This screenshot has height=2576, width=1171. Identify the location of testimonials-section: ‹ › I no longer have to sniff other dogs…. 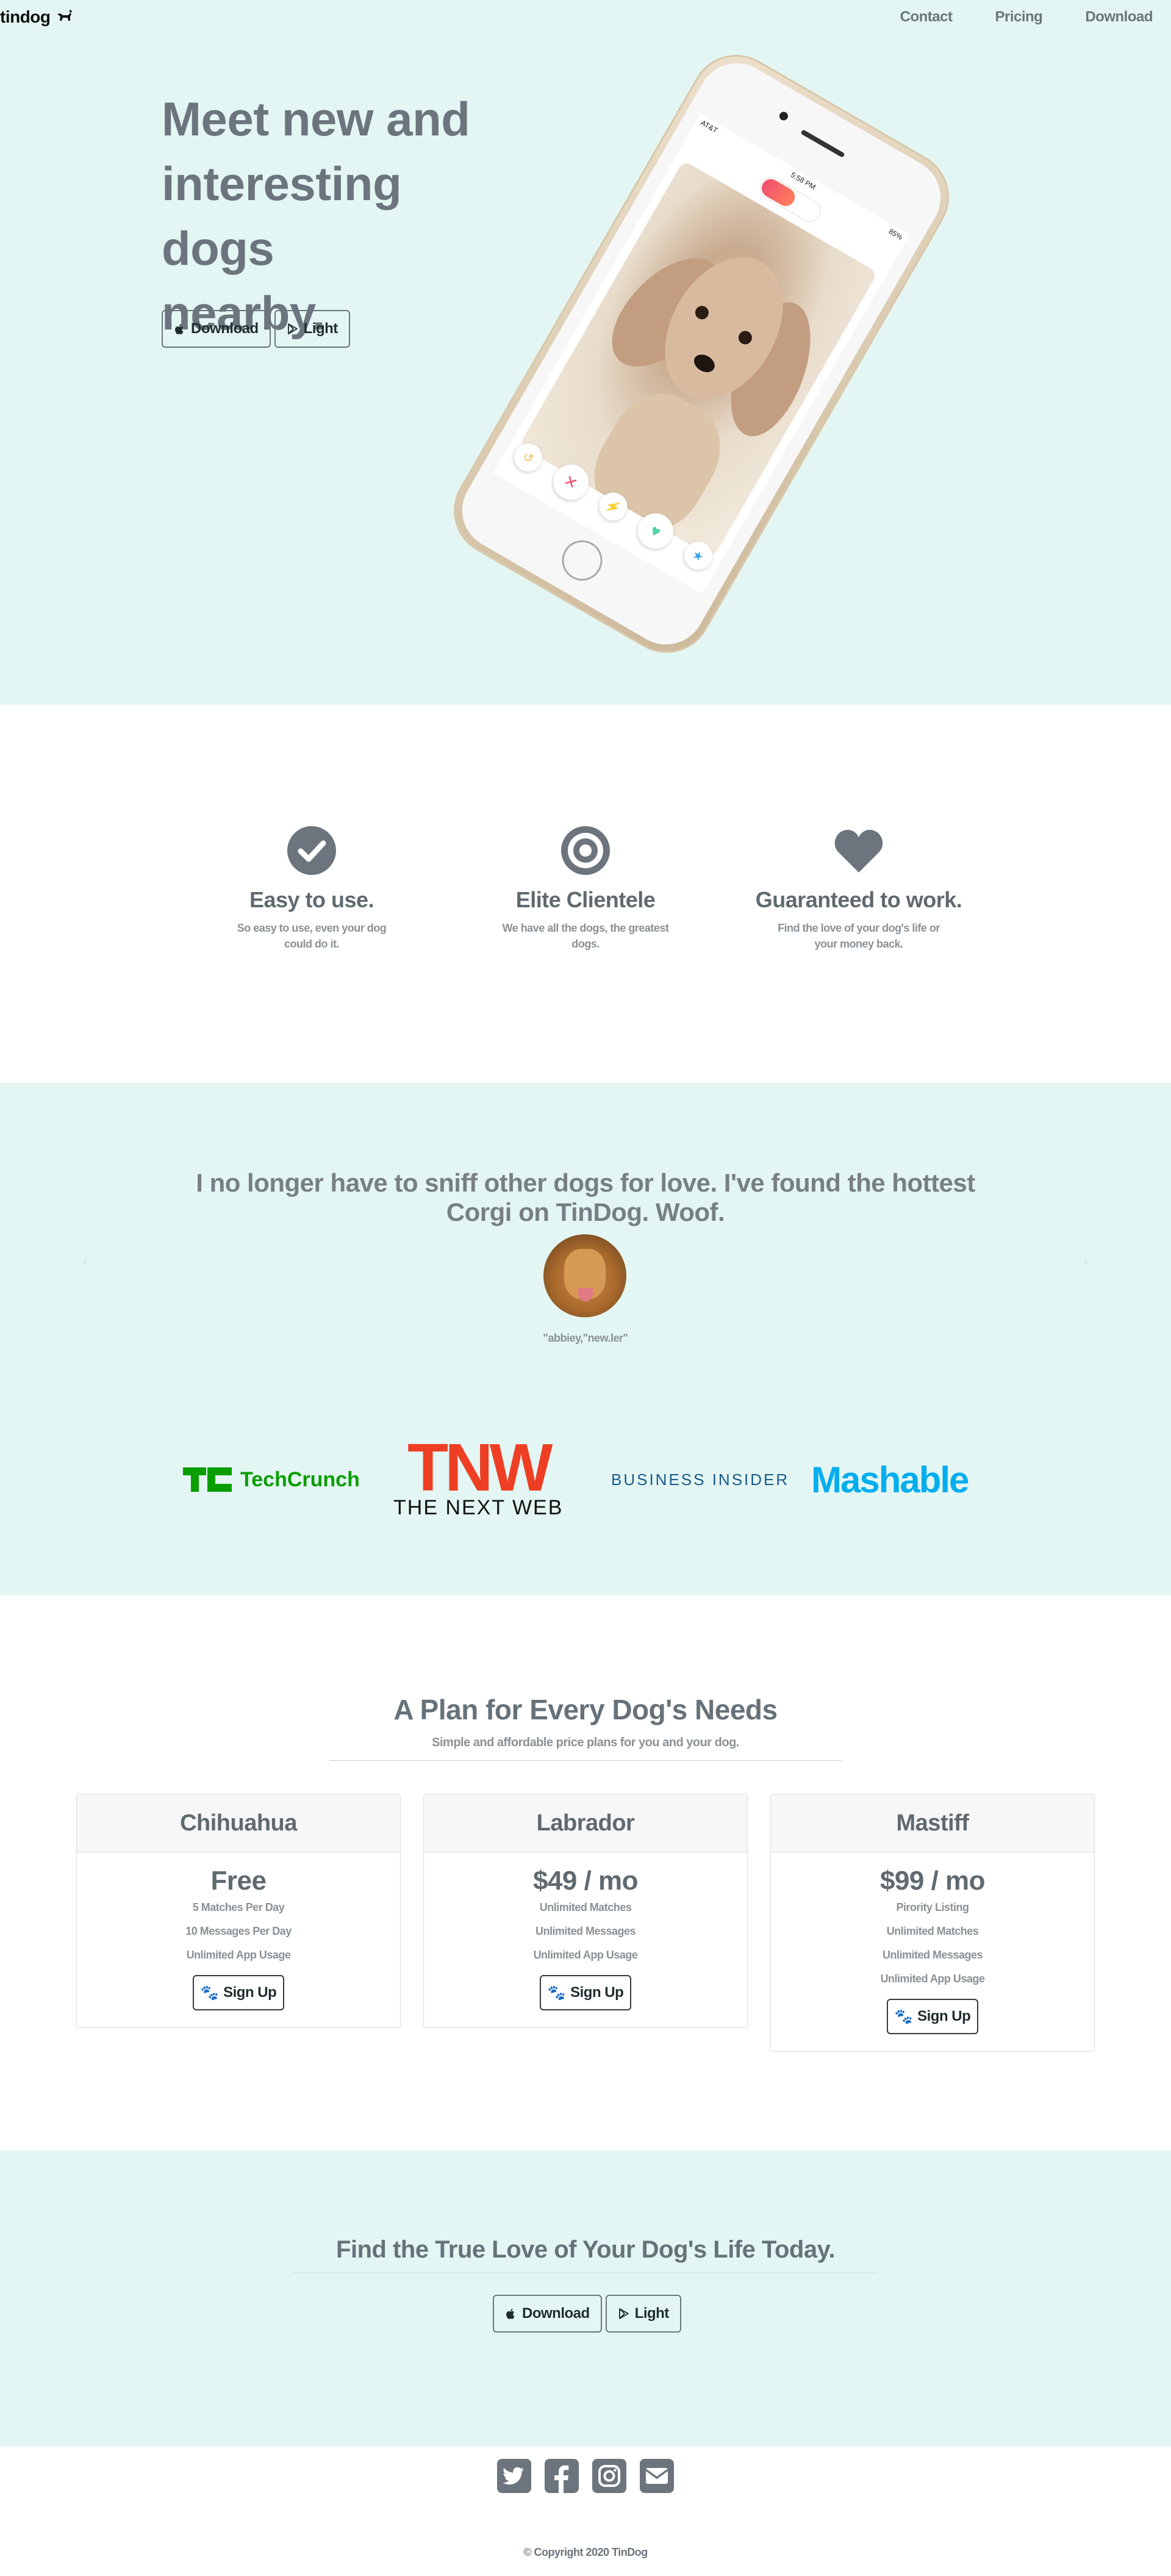
(585, 1260).